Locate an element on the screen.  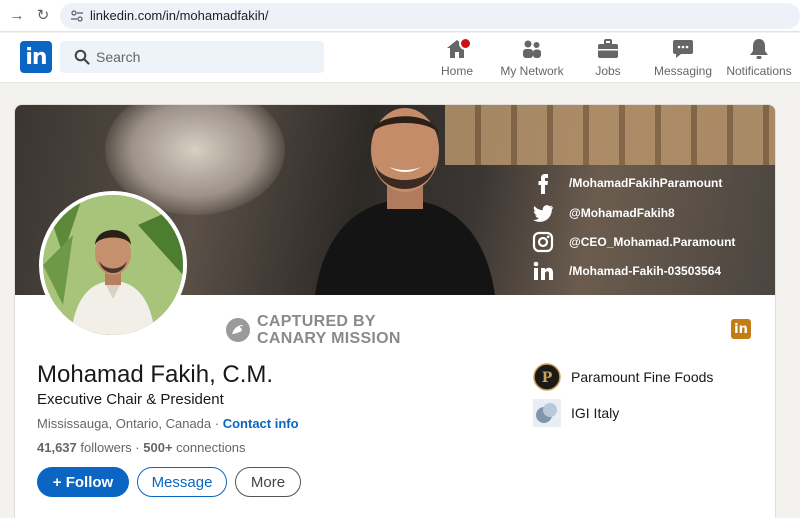
nav-messaging-label: Messaging is located at coordinates (683, 71).